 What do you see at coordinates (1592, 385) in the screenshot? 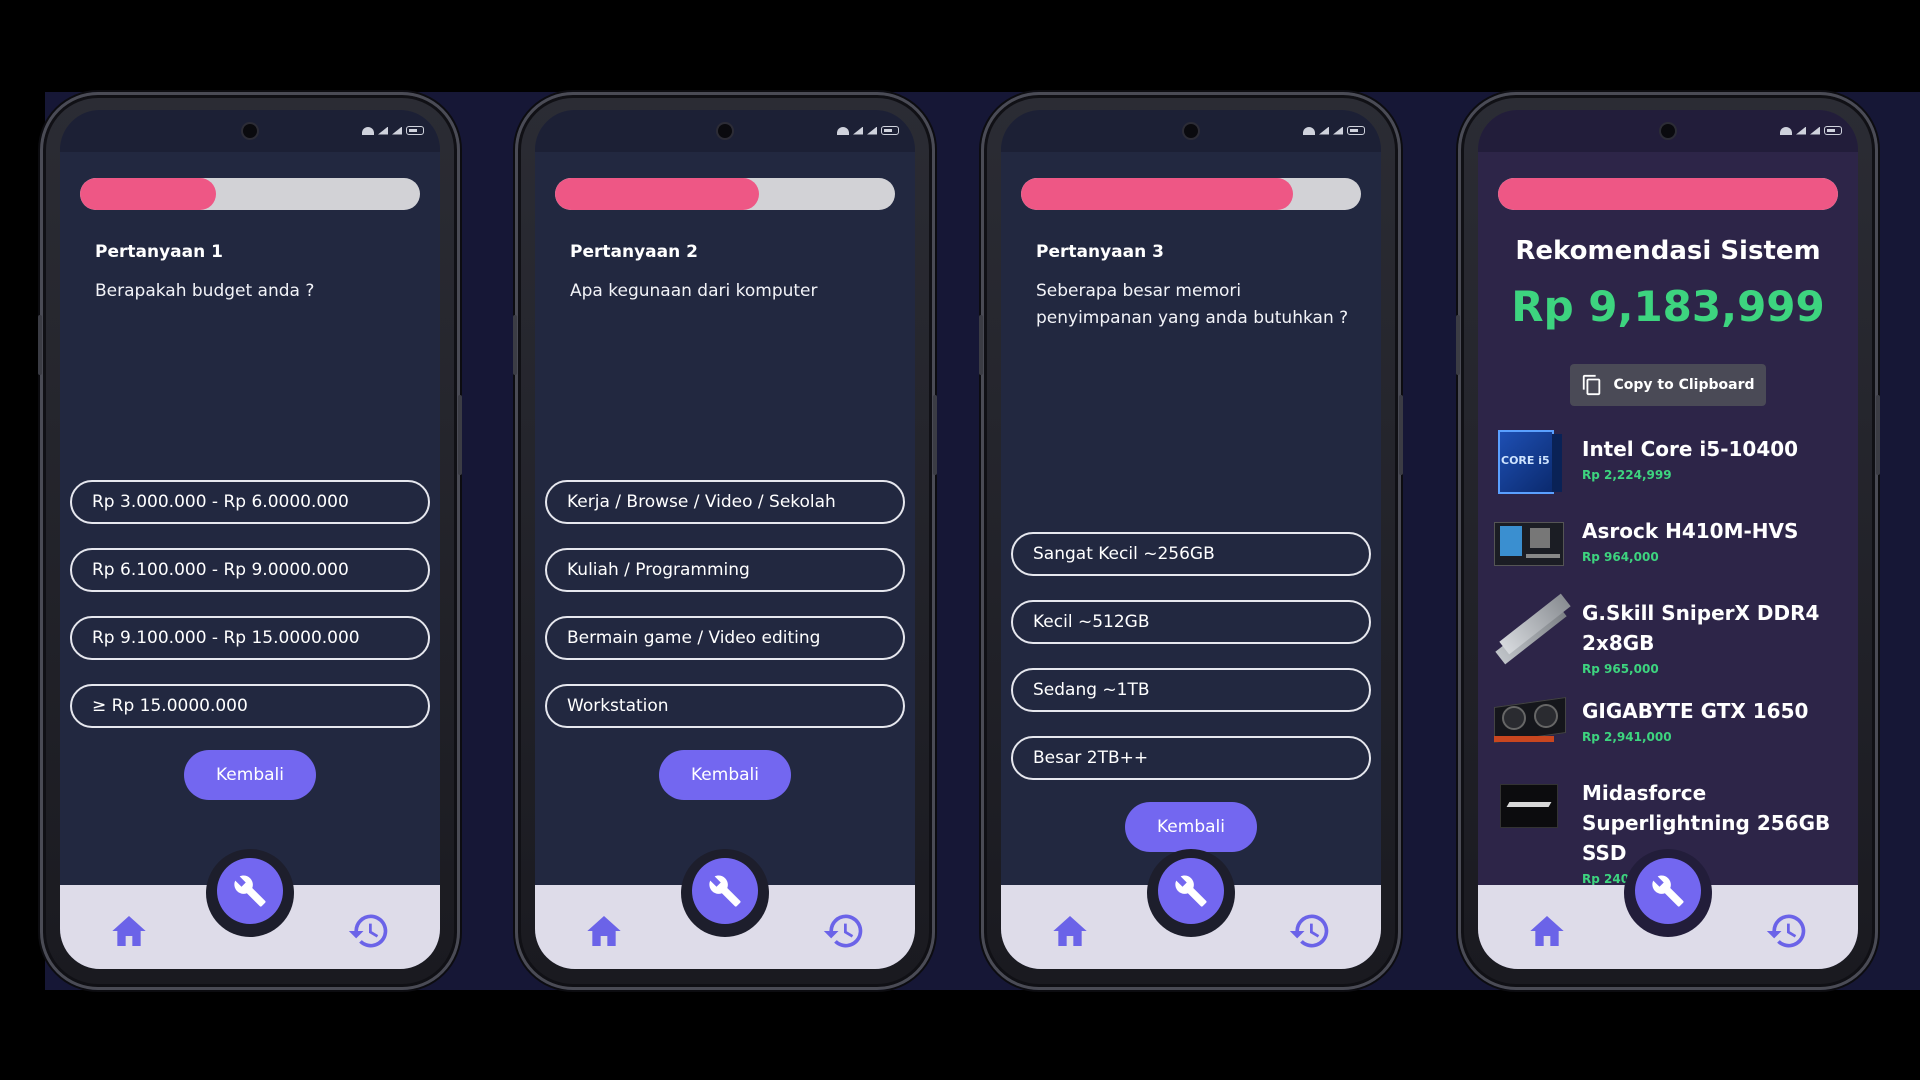
I see `copy-icon` at bounding box center [1592, 385].